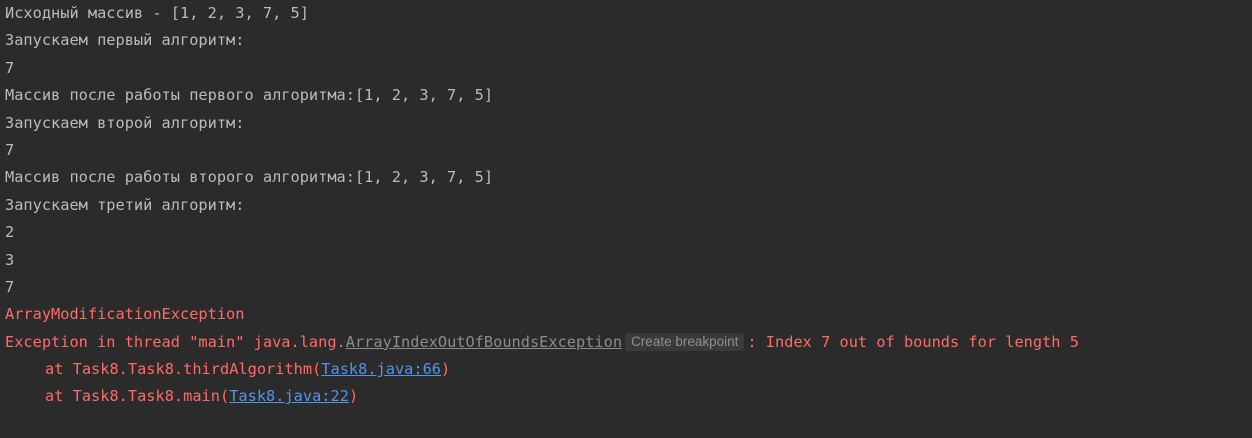  Describe the element at coordinates (381, 369) in the screenshot. I see `source-link: Task8.java:66` at that location.